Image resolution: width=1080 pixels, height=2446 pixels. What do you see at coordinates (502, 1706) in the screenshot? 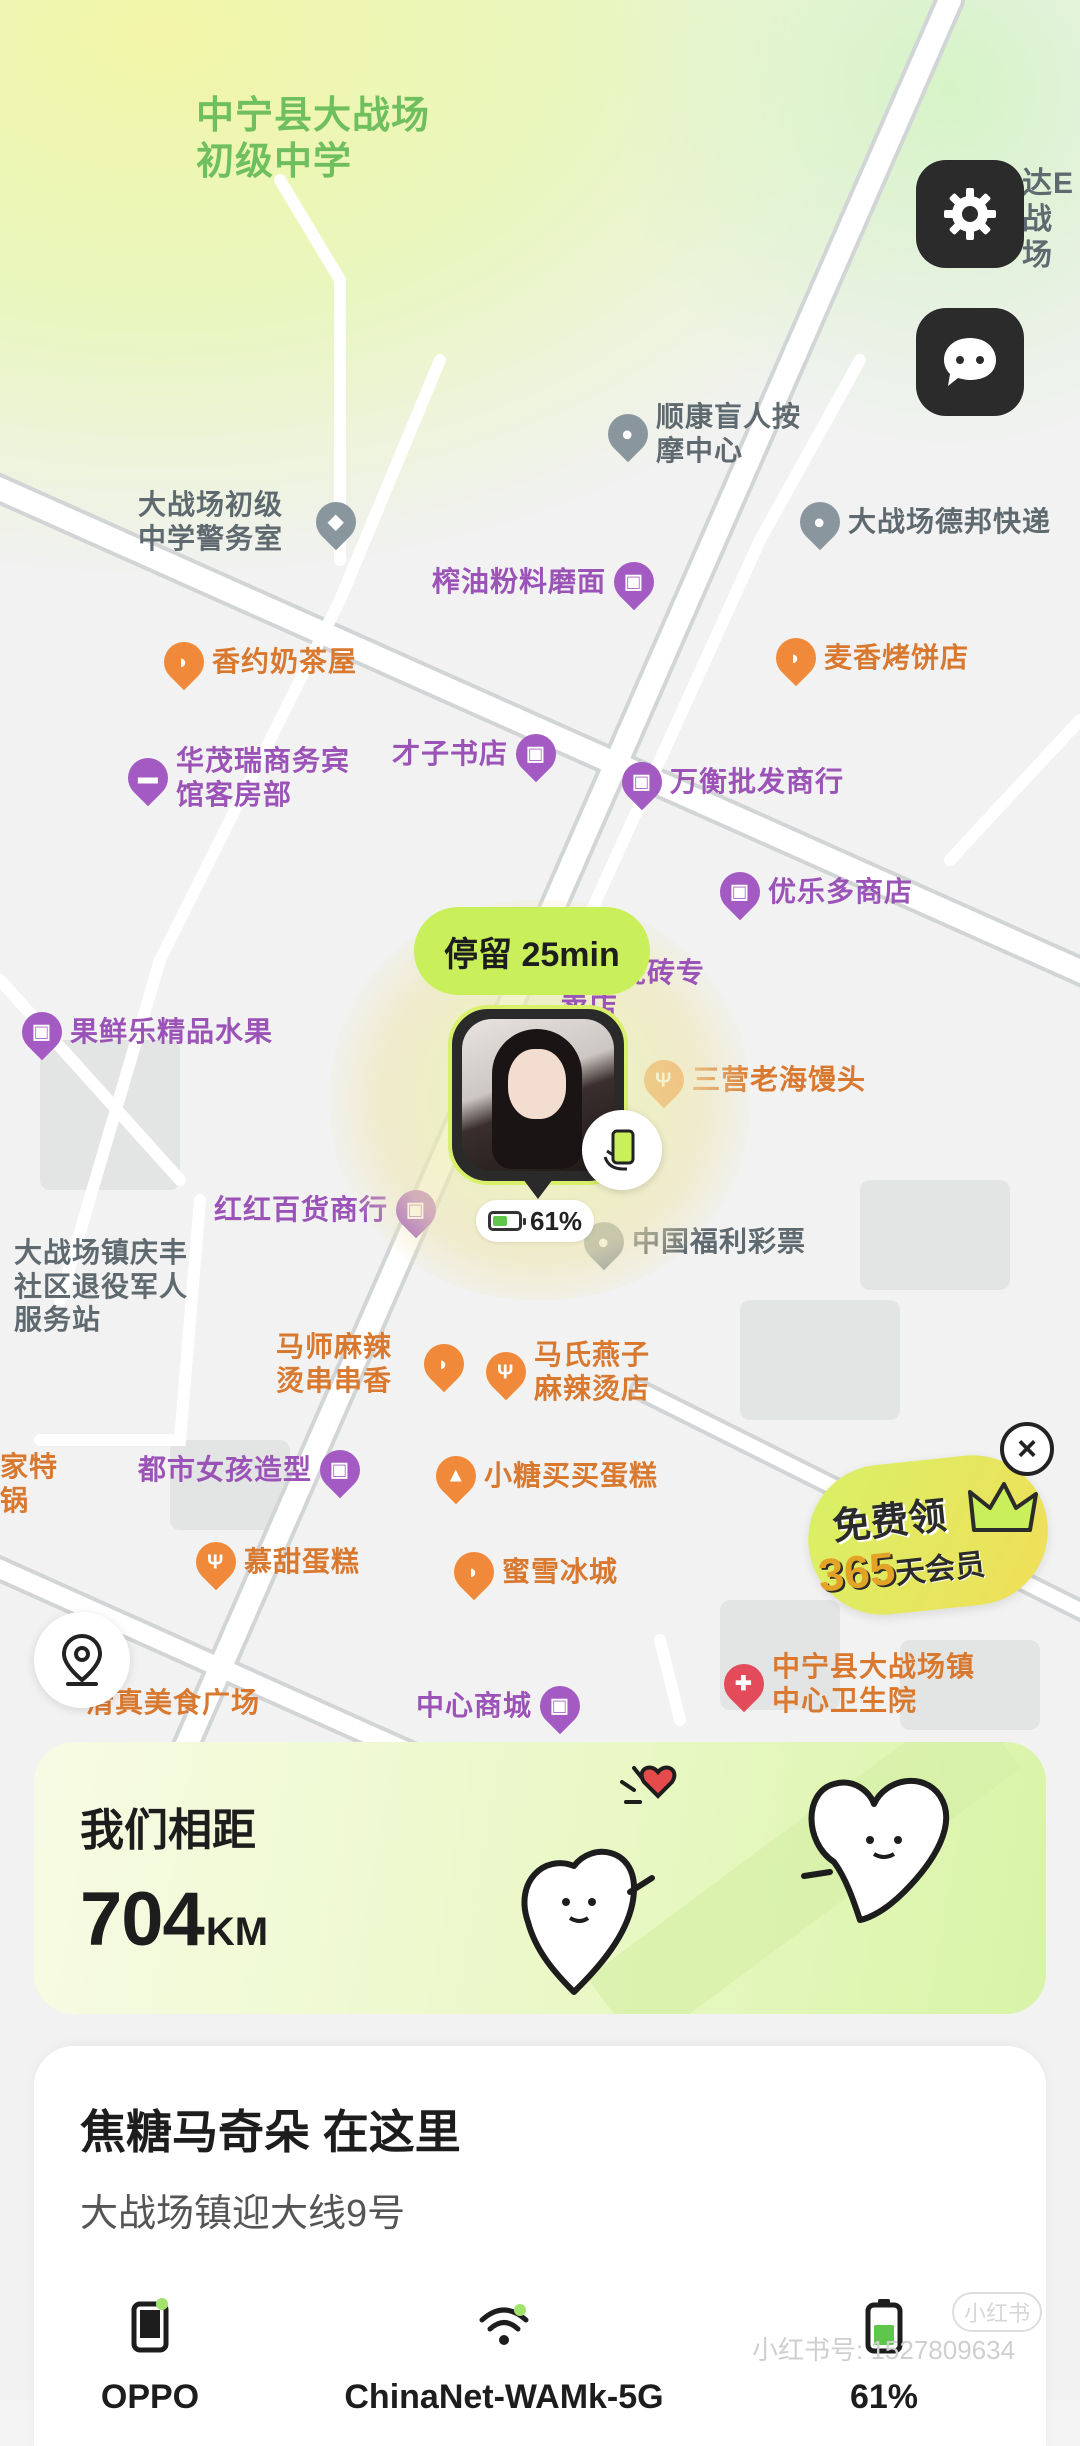
I see `poi-mall: 中心商城 ▣` at bounding box center [502, 1706].